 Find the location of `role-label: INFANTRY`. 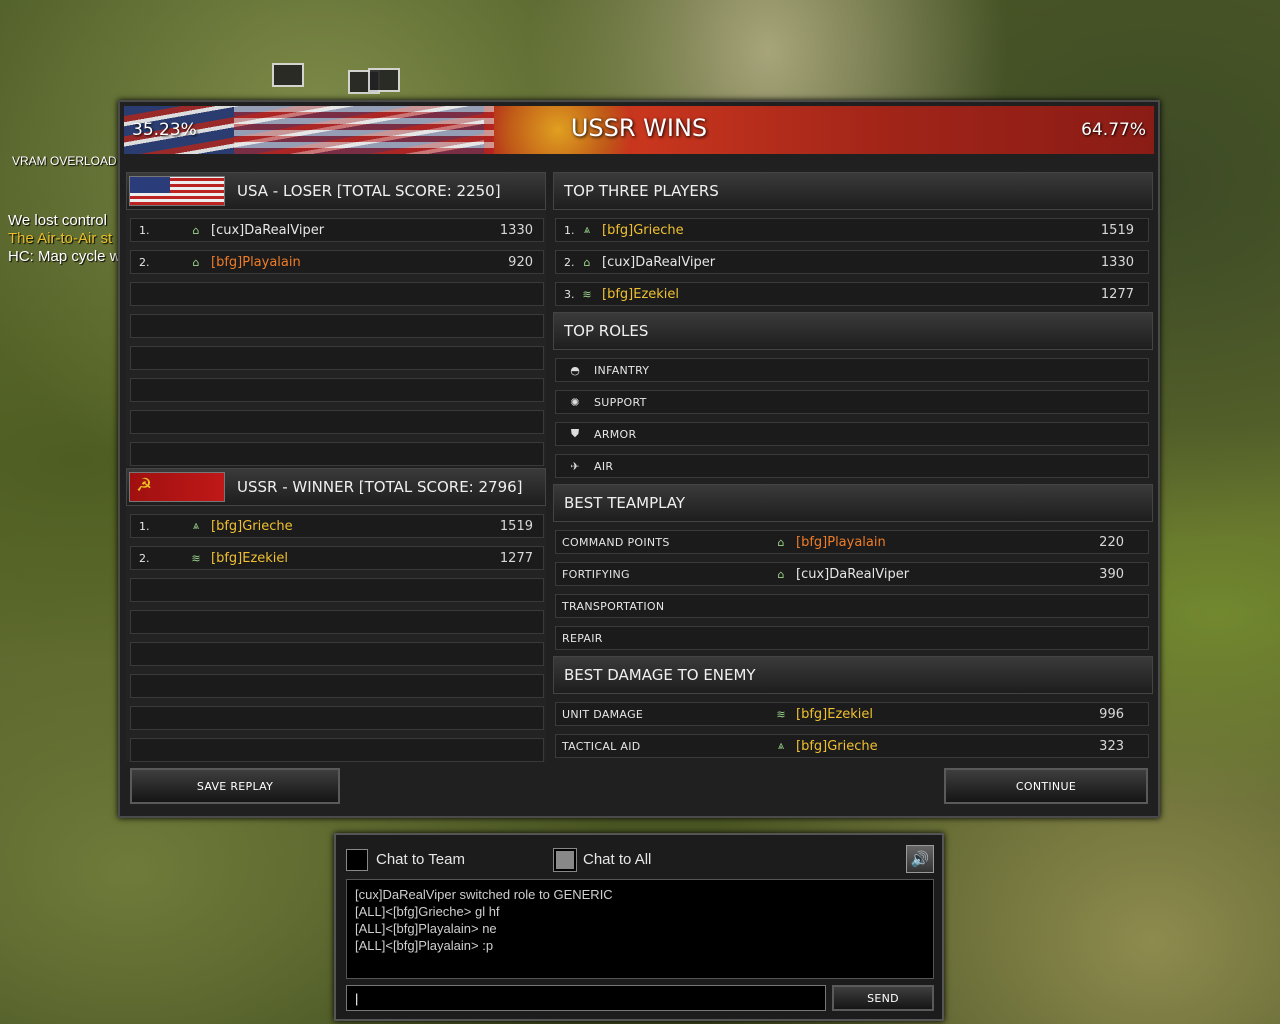

role-label: INFANTRY is located at coordinates (622, 370).